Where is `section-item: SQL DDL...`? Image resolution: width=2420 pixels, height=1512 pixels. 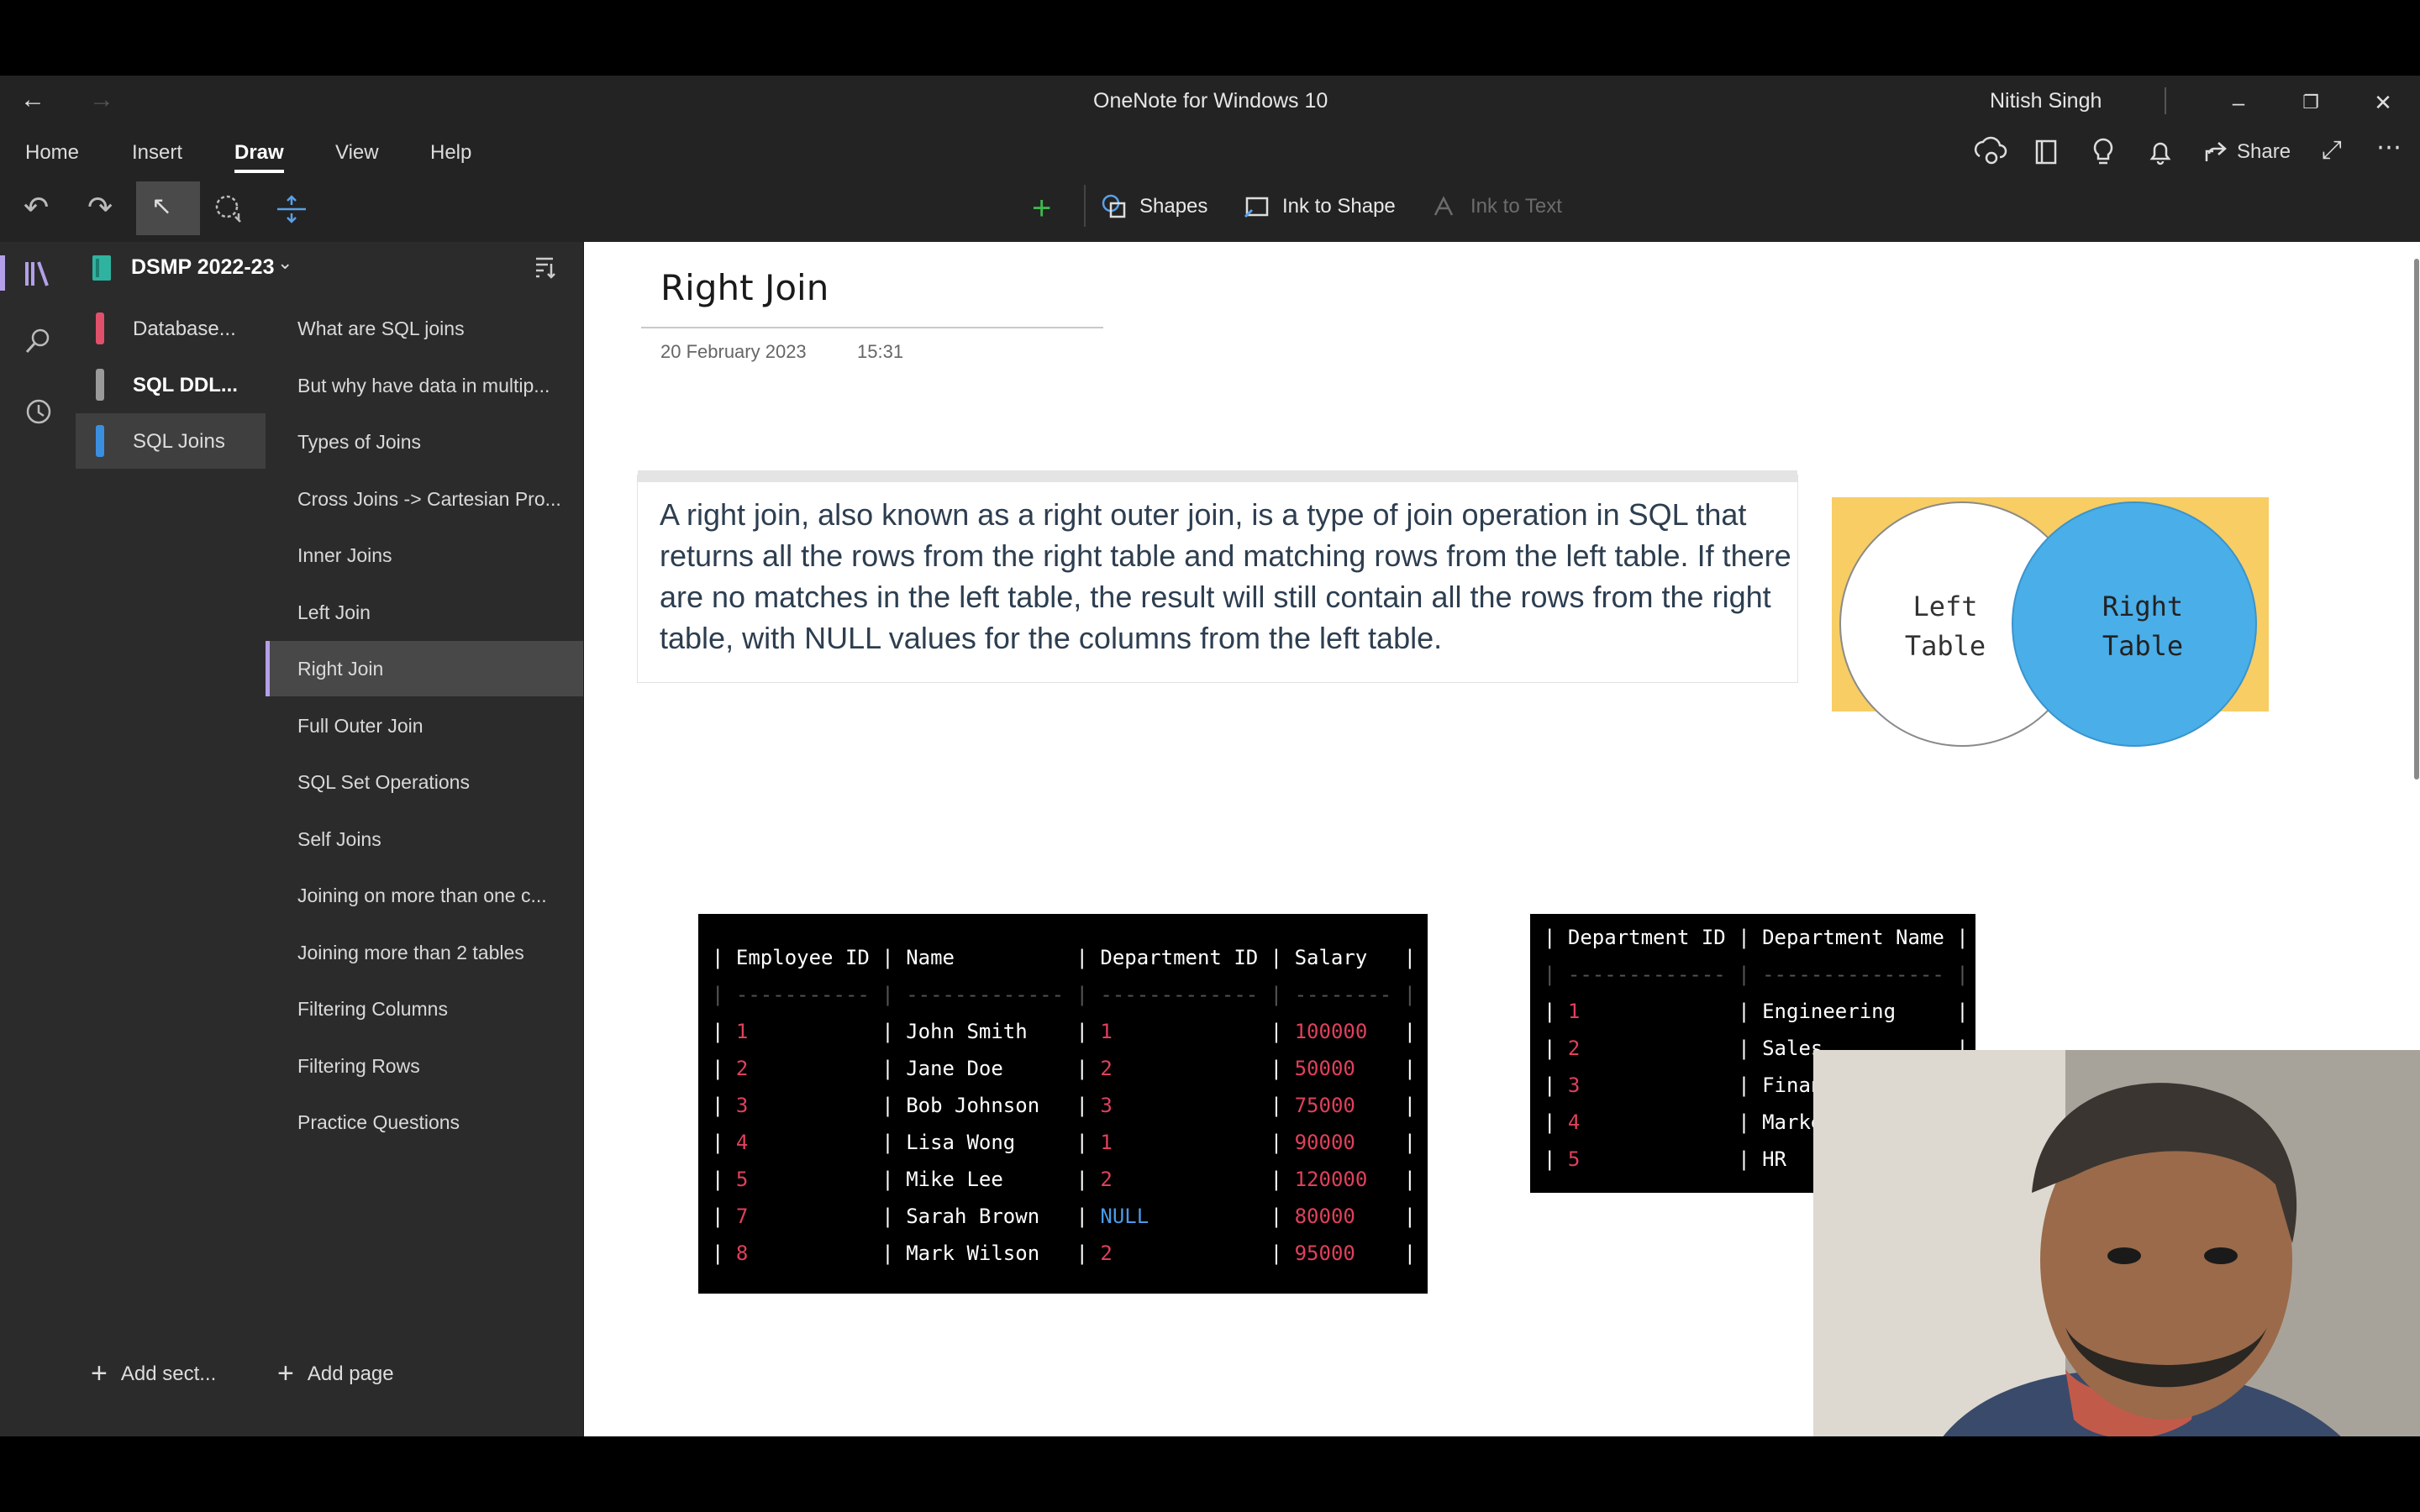
section-item: SQL DDL... is located at coordinates (171, 384).